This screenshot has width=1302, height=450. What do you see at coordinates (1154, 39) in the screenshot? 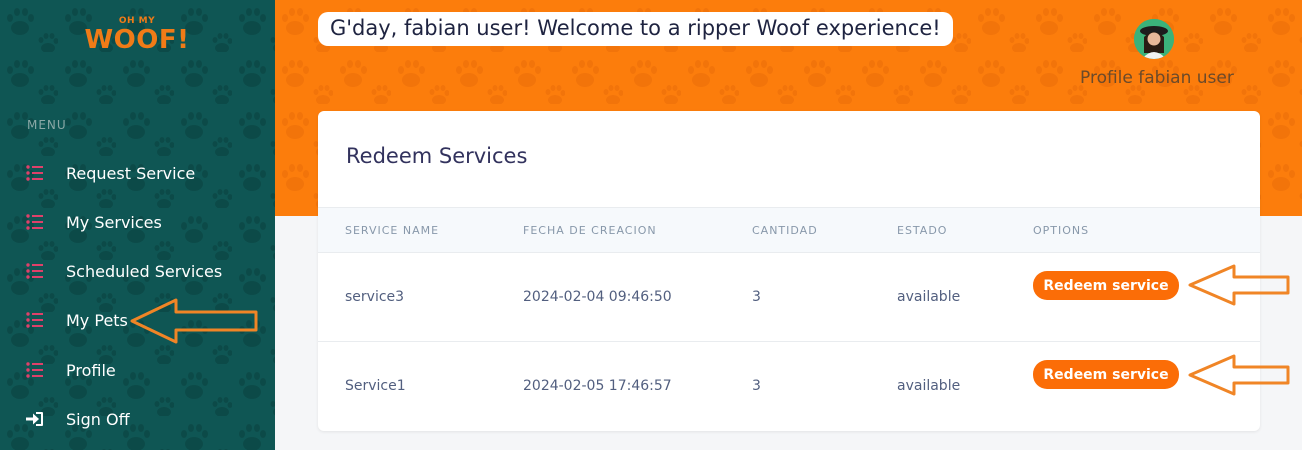
I see `avatar` at bounding box center [1154, 39].